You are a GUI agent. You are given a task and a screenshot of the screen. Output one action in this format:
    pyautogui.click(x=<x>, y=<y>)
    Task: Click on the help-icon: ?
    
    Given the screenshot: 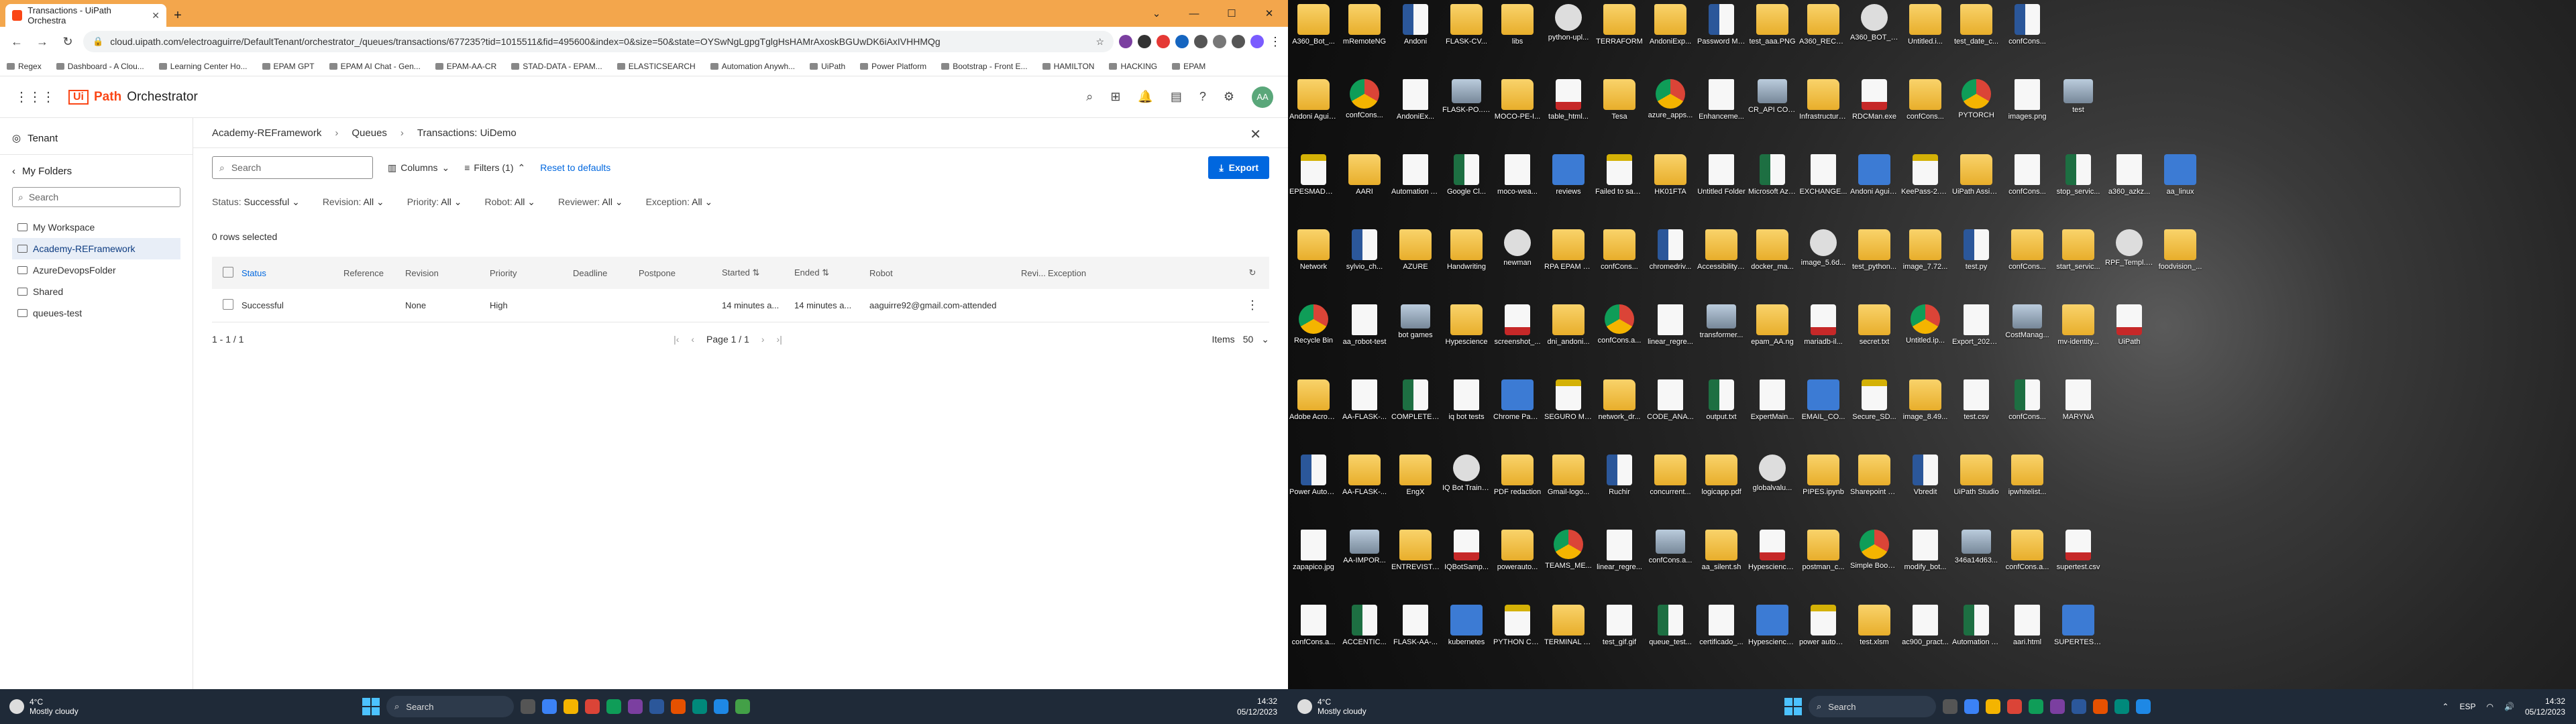 What is the action you would take?
    pyautogui.click(x=1202, y=97)
    